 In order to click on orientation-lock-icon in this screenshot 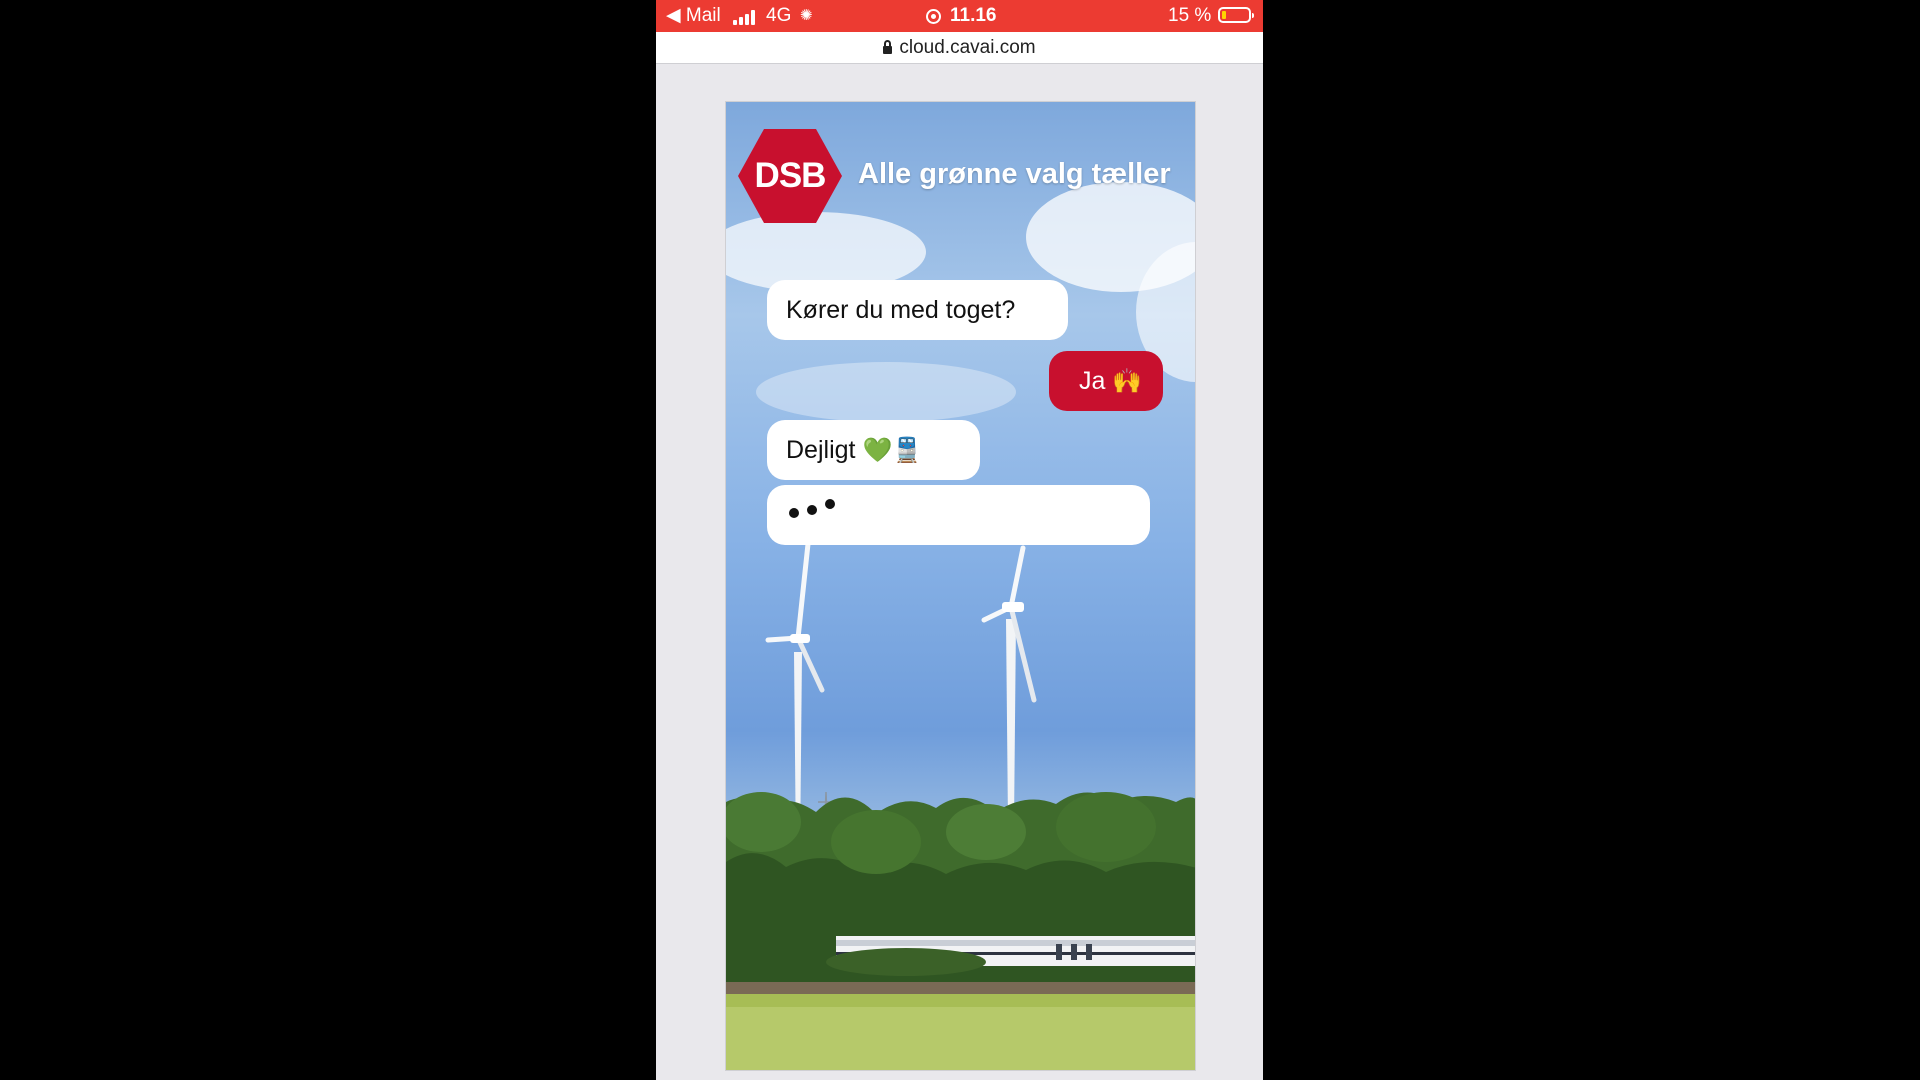, I will do `click(933, 16)`.